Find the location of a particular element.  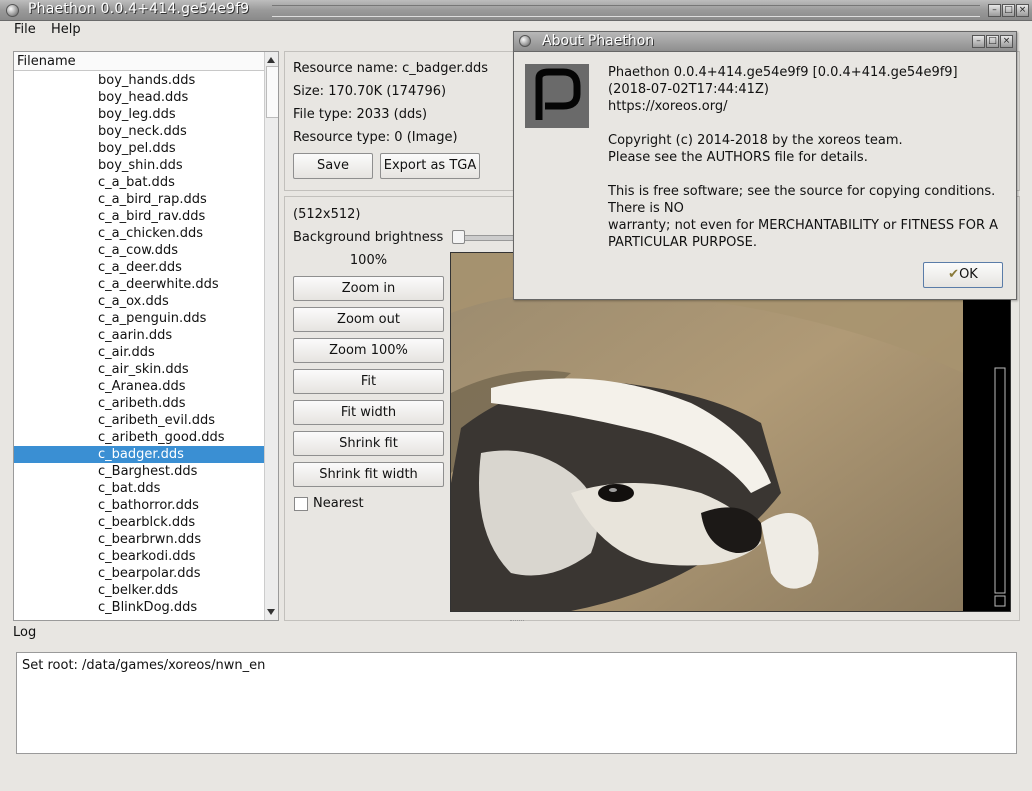

menu-help: Help is located at coordinates (66, 29).